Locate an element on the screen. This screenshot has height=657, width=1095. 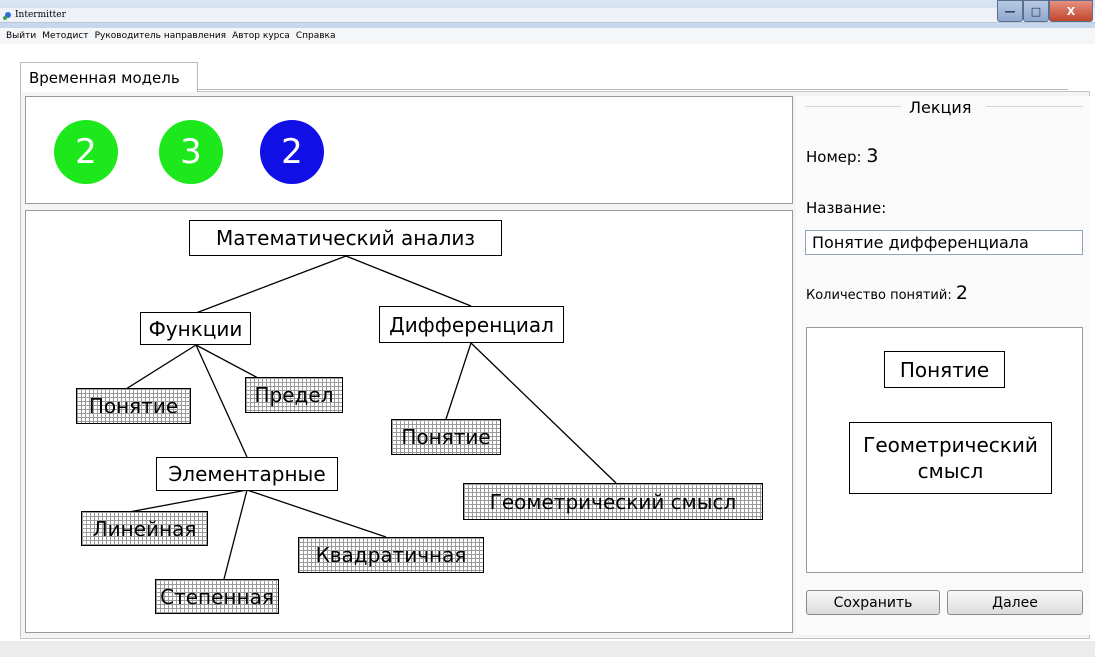
next-button: Далее is located at coordinates (1015, 602).